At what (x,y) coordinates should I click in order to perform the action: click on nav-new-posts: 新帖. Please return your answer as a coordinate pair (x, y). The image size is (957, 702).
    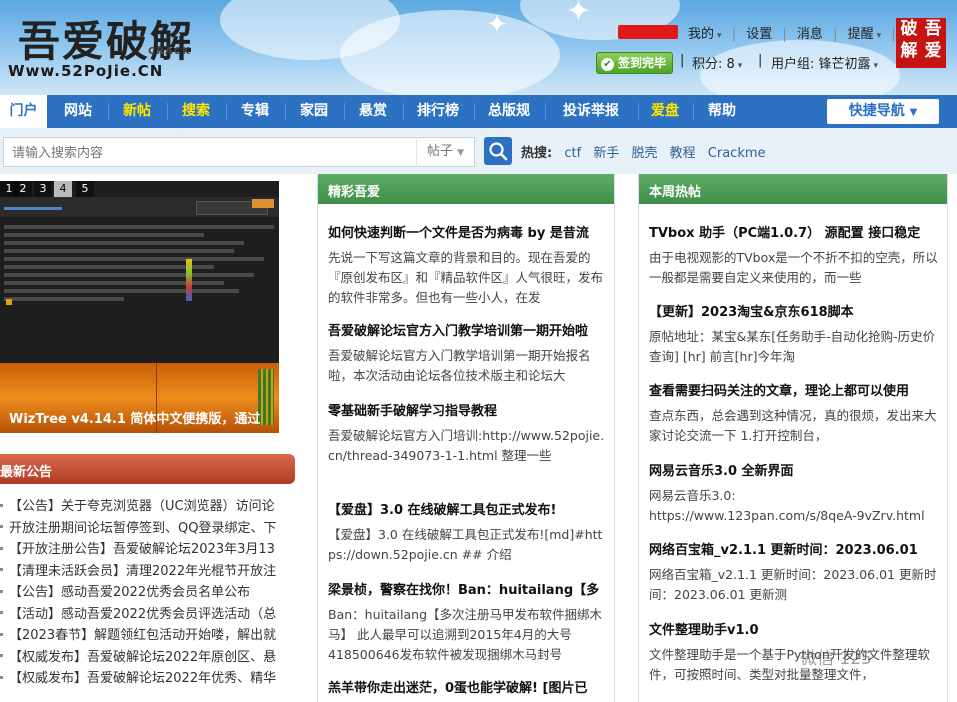
    Looking at the image, I should click on (137, 111).